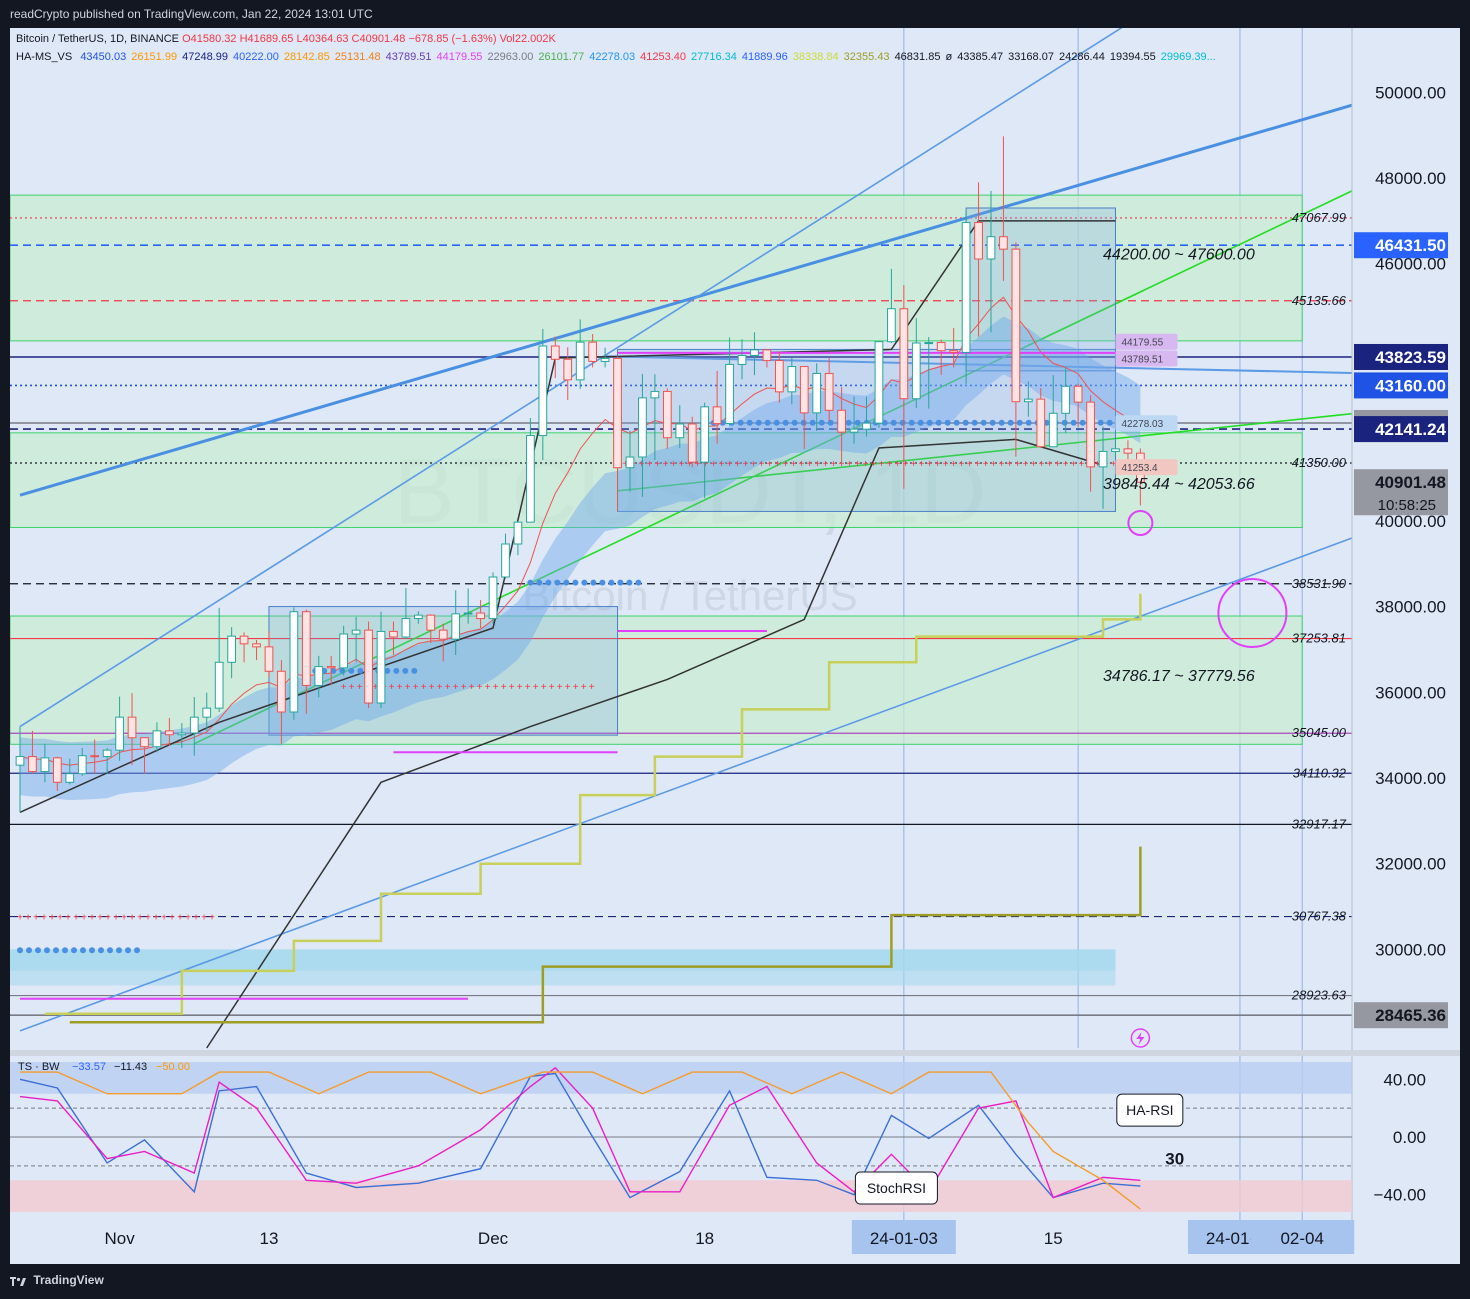 Image resolution: width=1470 pixels, height=1299 pixels. What do you see at coordinates (1301, 1238) in the screenshot?
I see `time-tick-label: 02-04` at bounding box center [1301, 1238].